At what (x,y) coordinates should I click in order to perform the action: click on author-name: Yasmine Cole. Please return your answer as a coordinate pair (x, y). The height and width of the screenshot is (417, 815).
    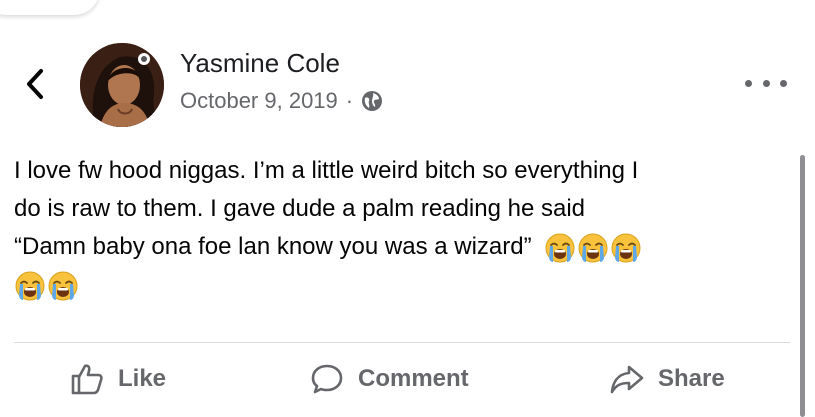
    Looking at the image, I should click on (260, 63).